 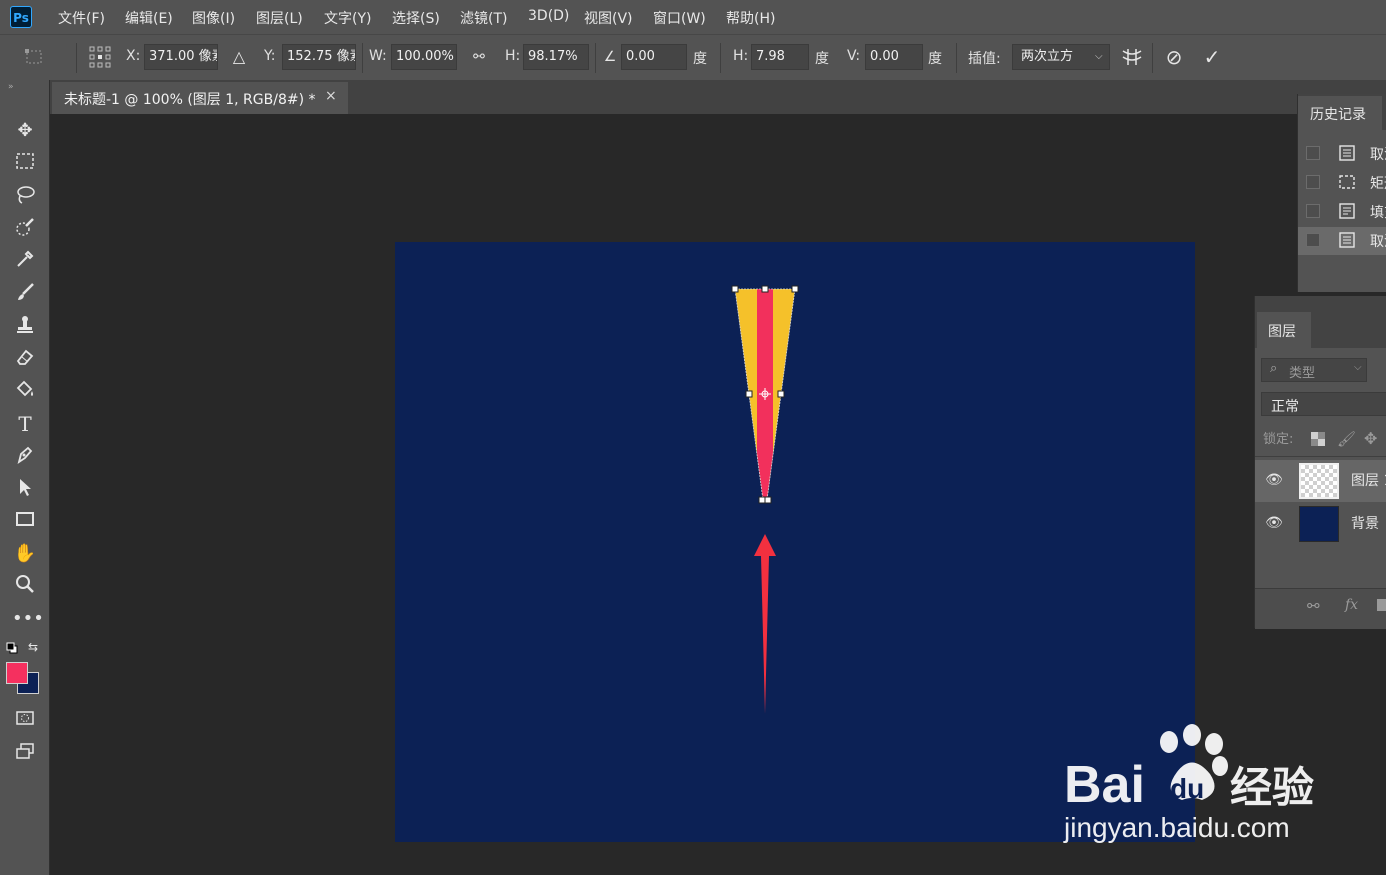 What do you see at coordinates (100, 57) in the screenshot?
I see `reference-point-icon` at bounding box center [100, 57].